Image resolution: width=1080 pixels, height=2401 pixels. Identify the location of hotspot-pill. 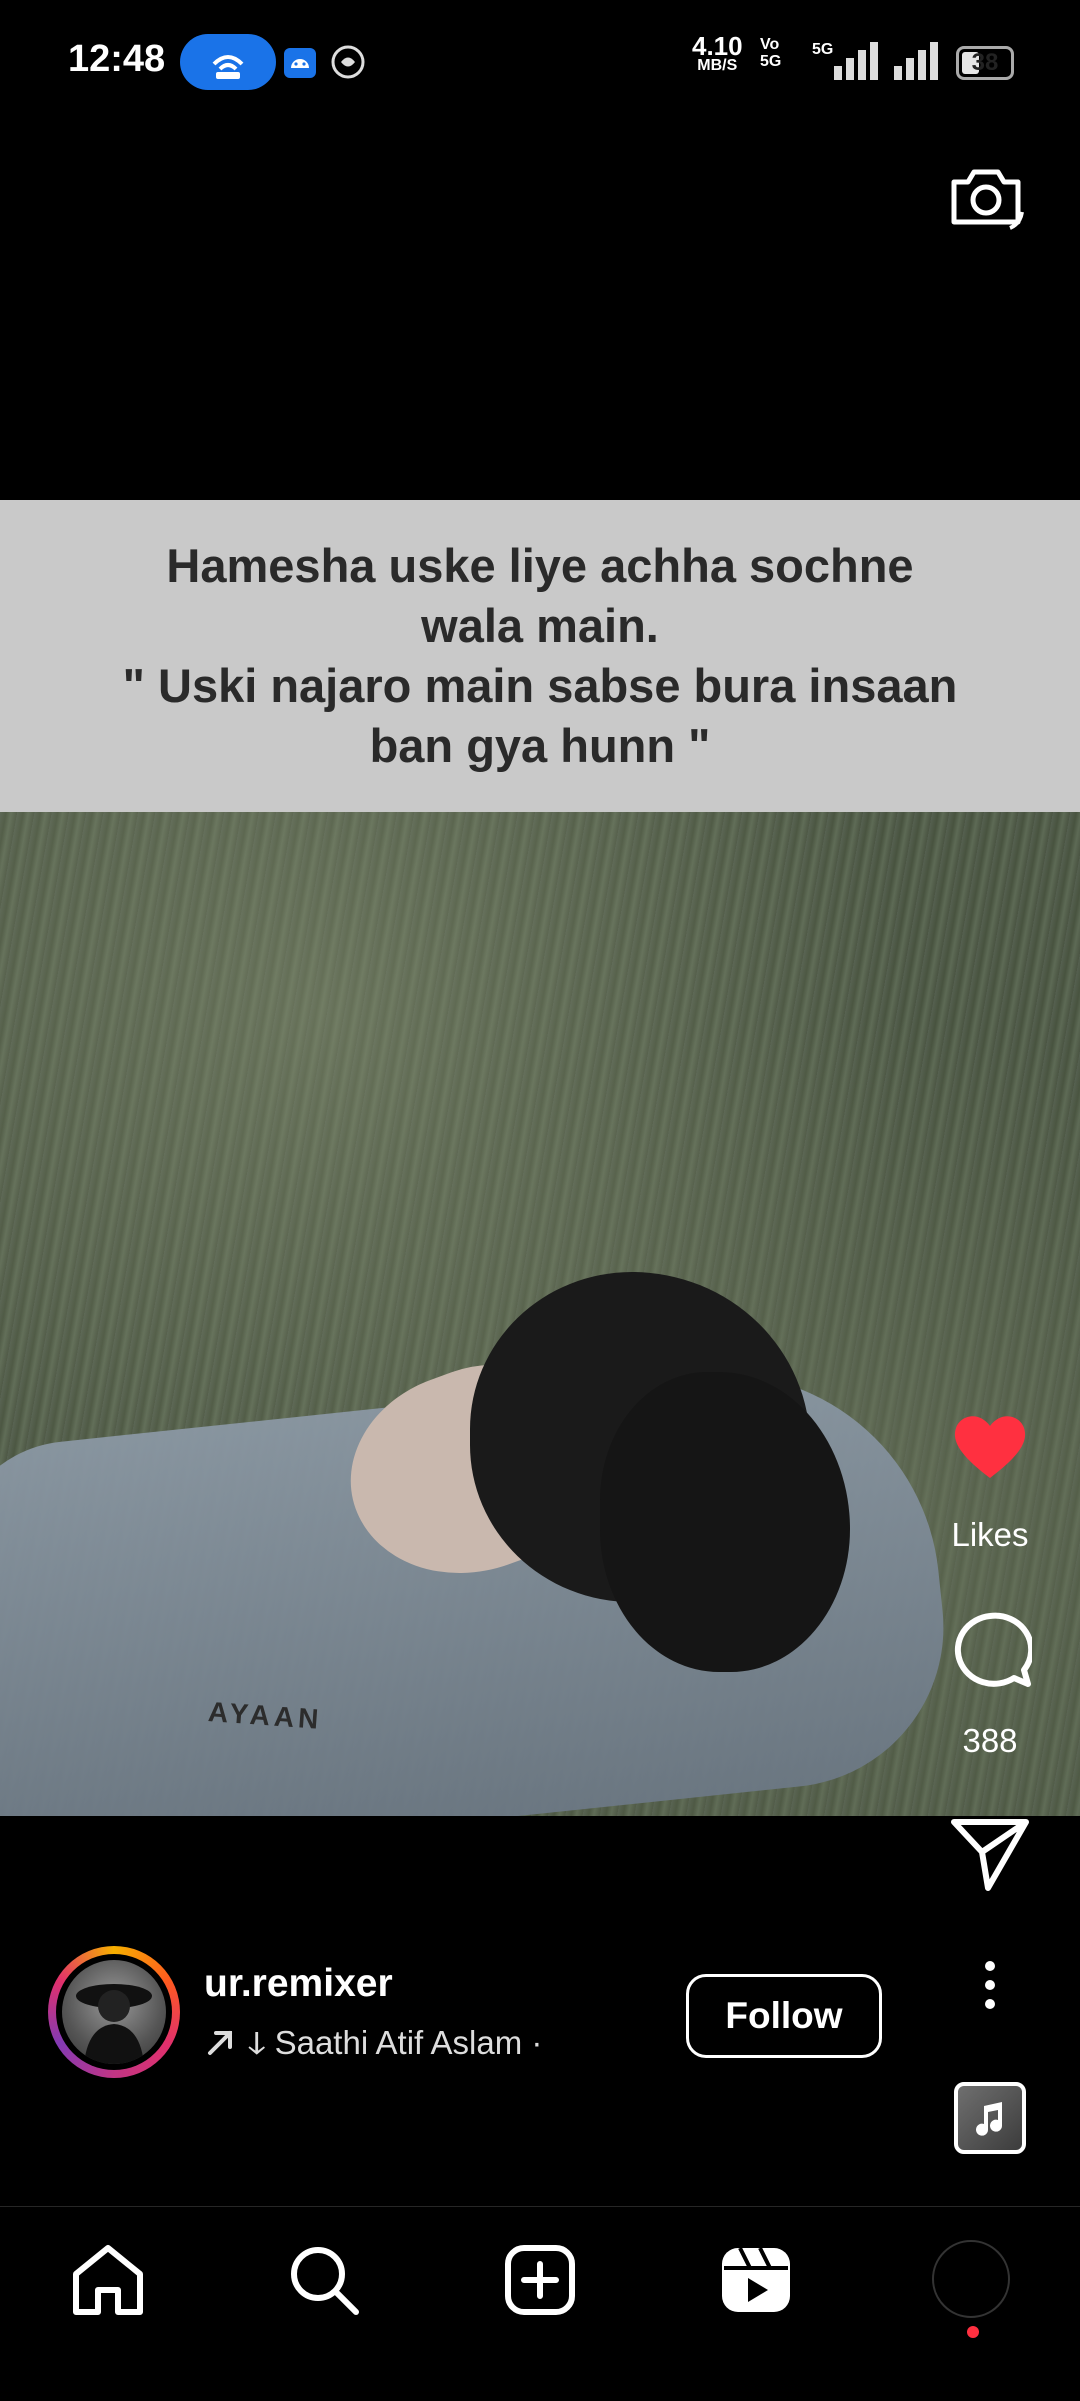
(228, 62).